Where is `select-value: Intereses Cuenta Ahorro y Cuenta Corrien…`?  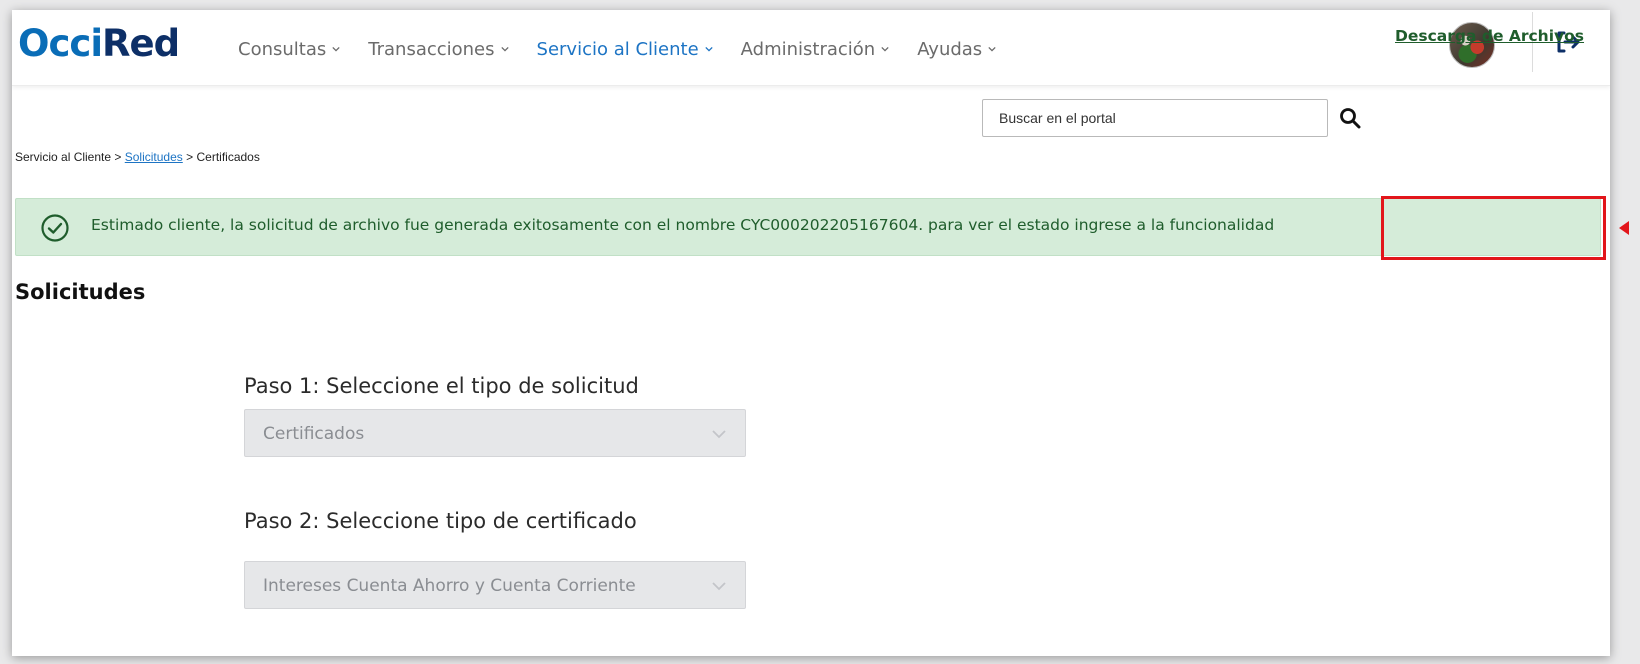
select-value: Intereses Cuenta Ahorro y Cuenta Corrien… is located at coordinates (449, 586).